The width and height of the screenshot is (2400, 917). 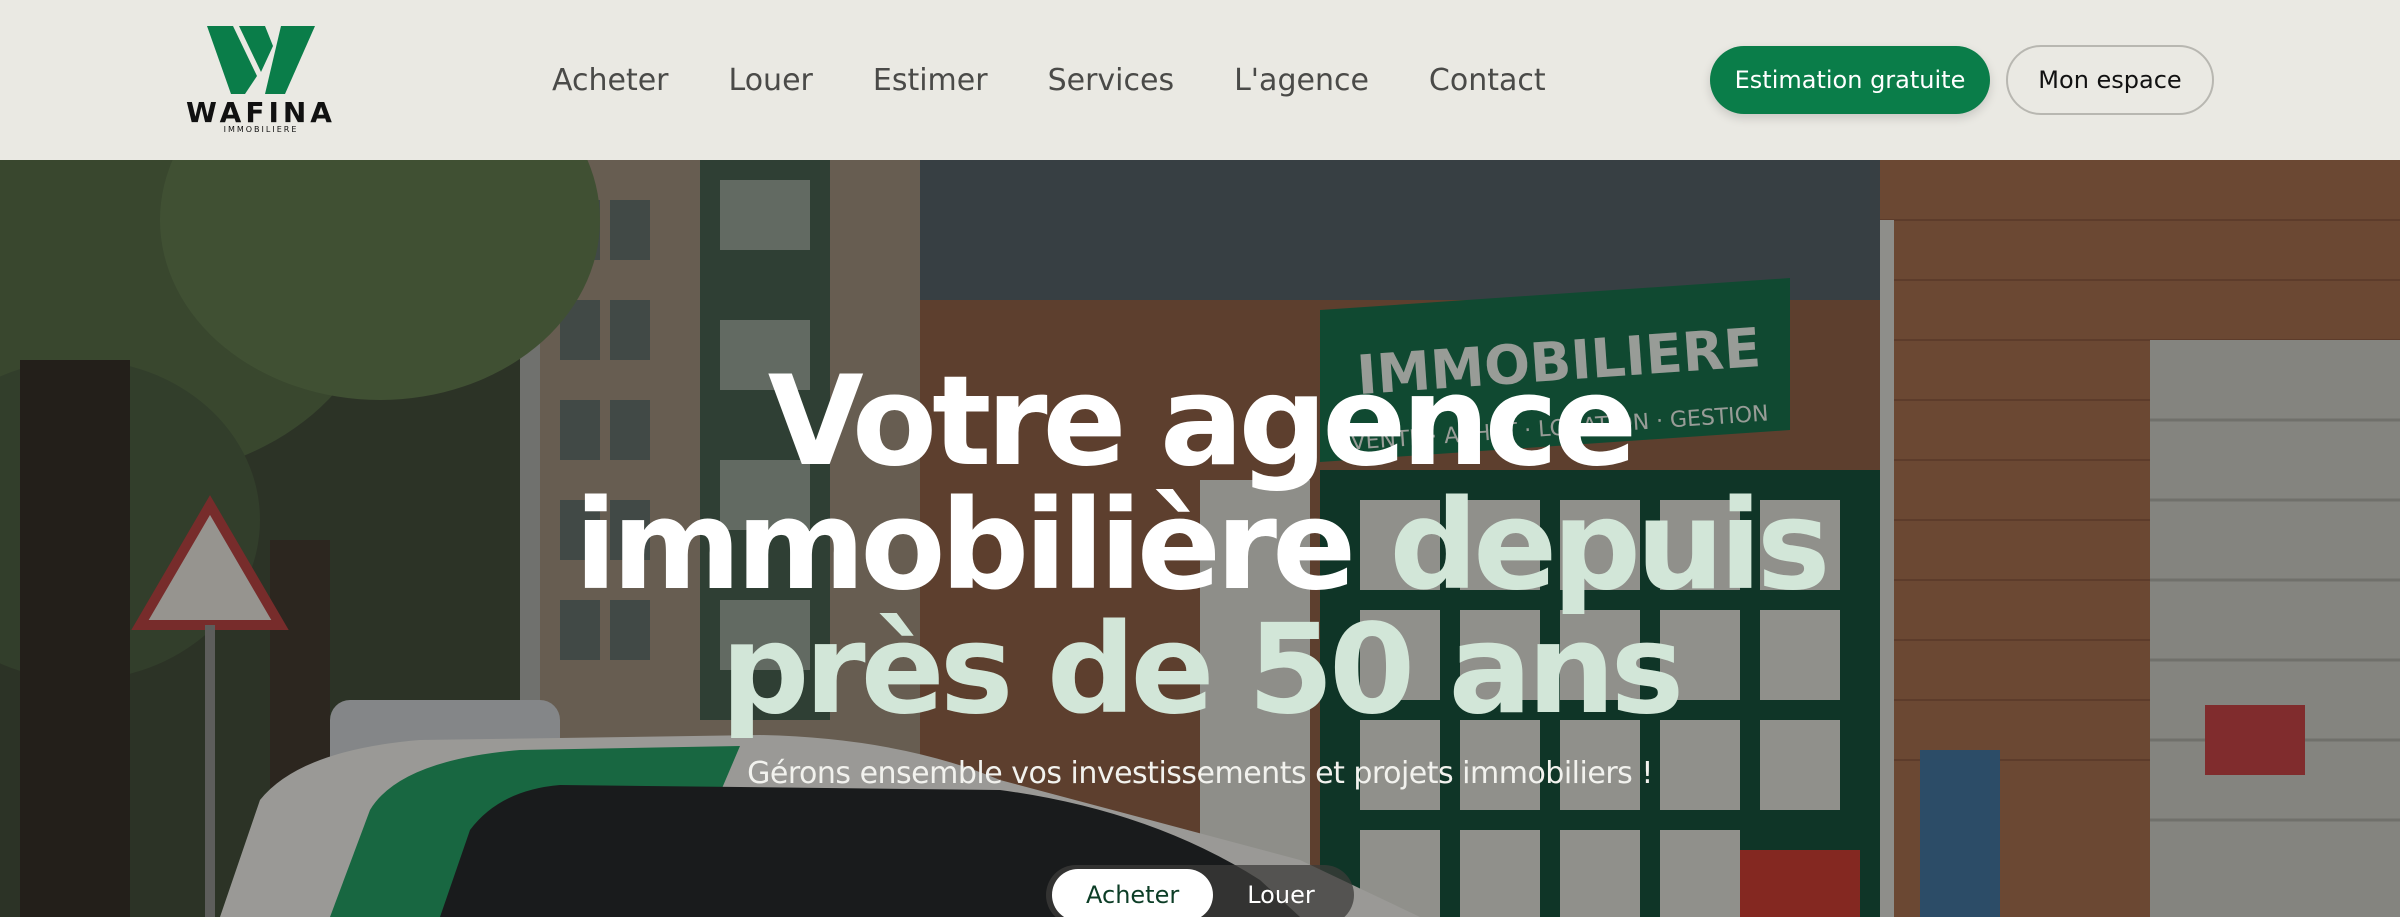 What do you see at coordinates (1280, 893) in the screenshot?
I see `tab-louer: Louer` at bounding box center [1280, 893].